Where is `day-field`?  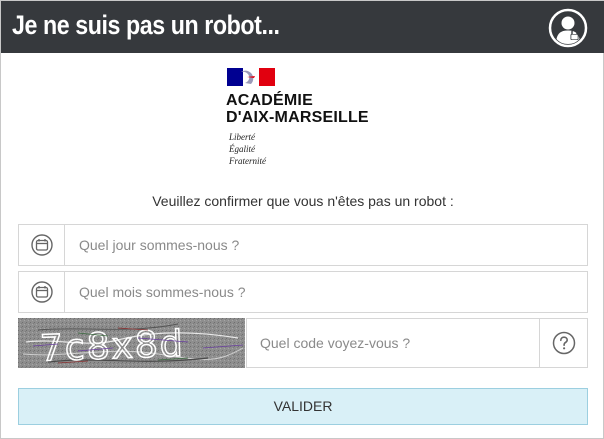
day-field is located at coordinates (303, 245).